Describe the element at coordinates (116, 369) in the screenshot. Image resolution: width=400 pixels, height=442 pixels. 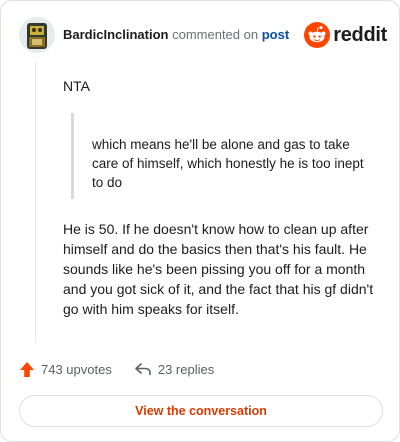
I see `comment-actions: 743 upvotes 23 replies` at that location.